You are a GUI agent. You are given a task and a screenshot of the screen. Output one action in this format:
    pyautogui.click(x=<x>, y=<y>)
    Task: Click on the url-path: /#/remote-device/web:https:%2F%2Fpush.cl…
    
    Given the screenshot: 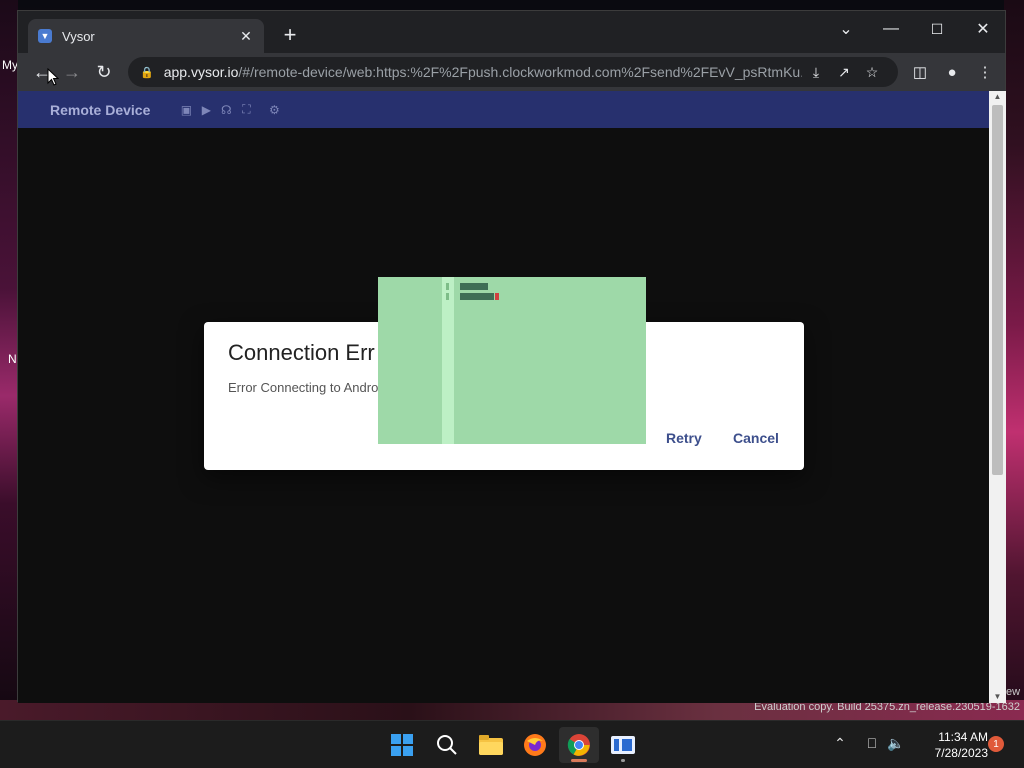 What is the action you would take?
    pyautogui.click(x=520, y=72)
    